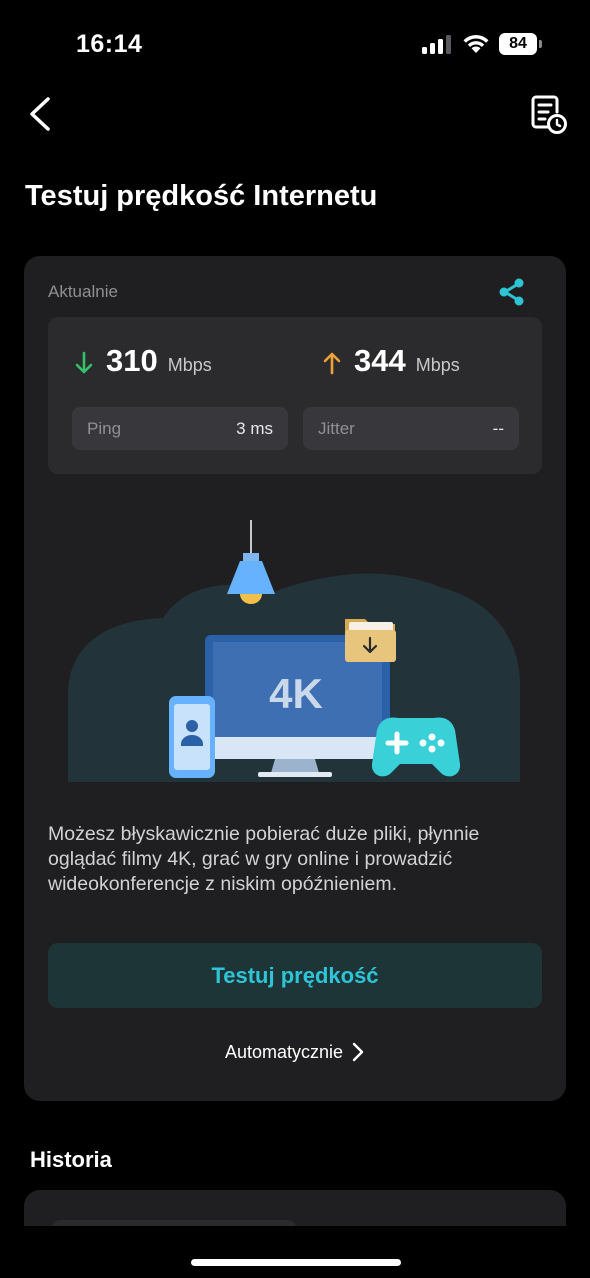 This screenshot has width=590, height=1278. I want to click on share-icon, so click(511, 292).